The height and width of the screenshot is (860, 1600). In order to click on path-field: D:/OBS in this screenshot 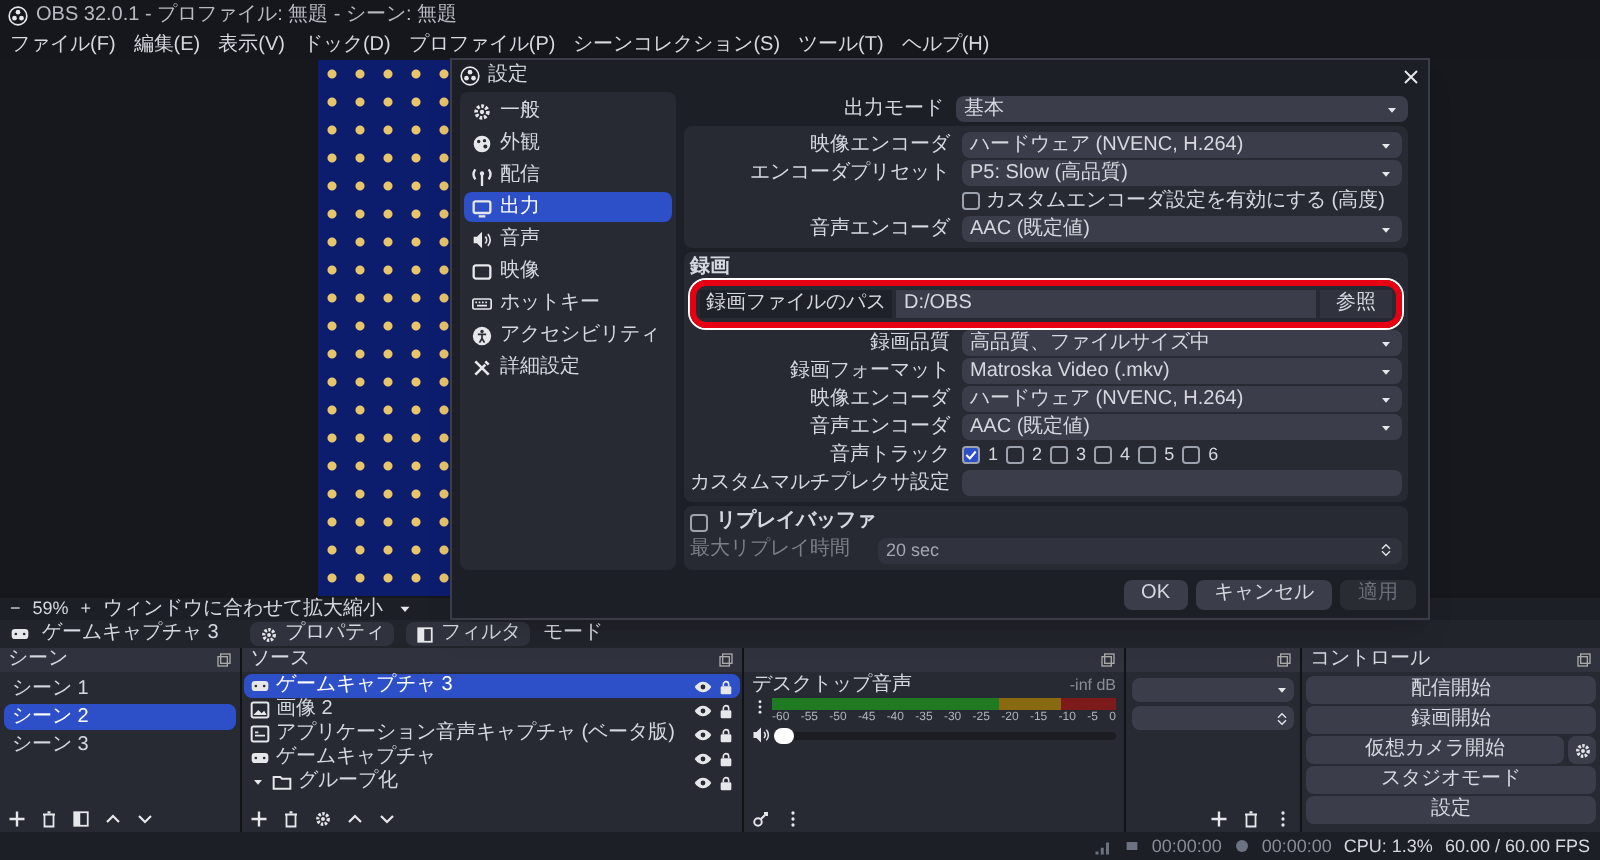, I will do `click(1106, 304)`.